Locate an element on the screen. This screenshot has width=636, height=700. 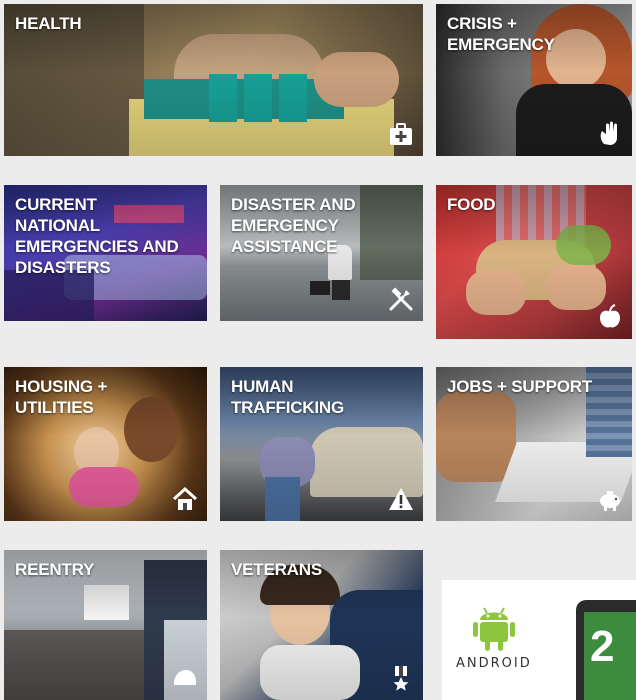
device-mockup: 2 is located at coordinates (606, 650).